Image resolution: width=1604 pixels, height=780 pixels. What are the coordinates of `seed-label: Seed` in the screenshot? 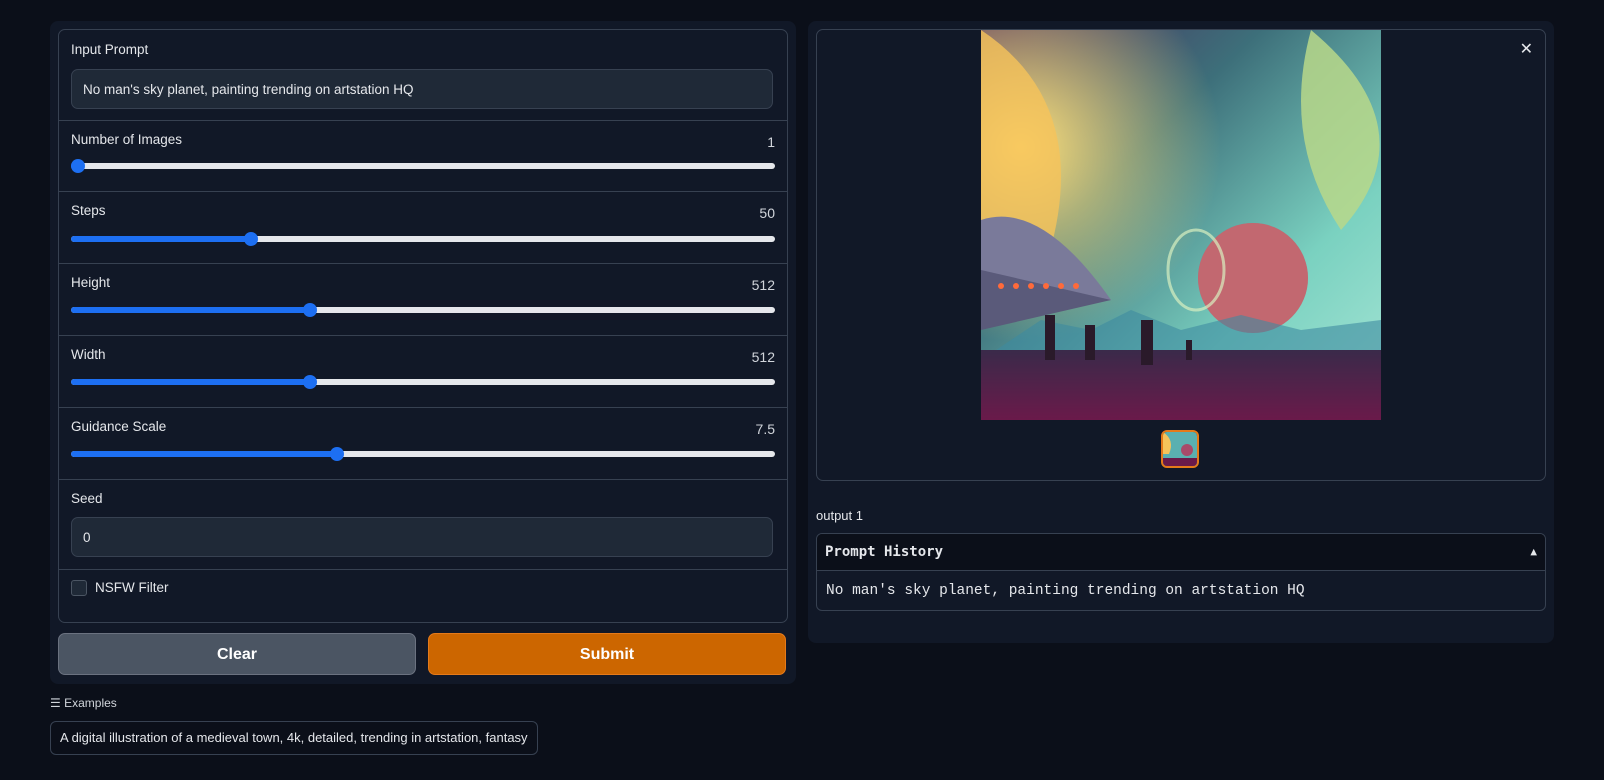 It's located at (87, 498).